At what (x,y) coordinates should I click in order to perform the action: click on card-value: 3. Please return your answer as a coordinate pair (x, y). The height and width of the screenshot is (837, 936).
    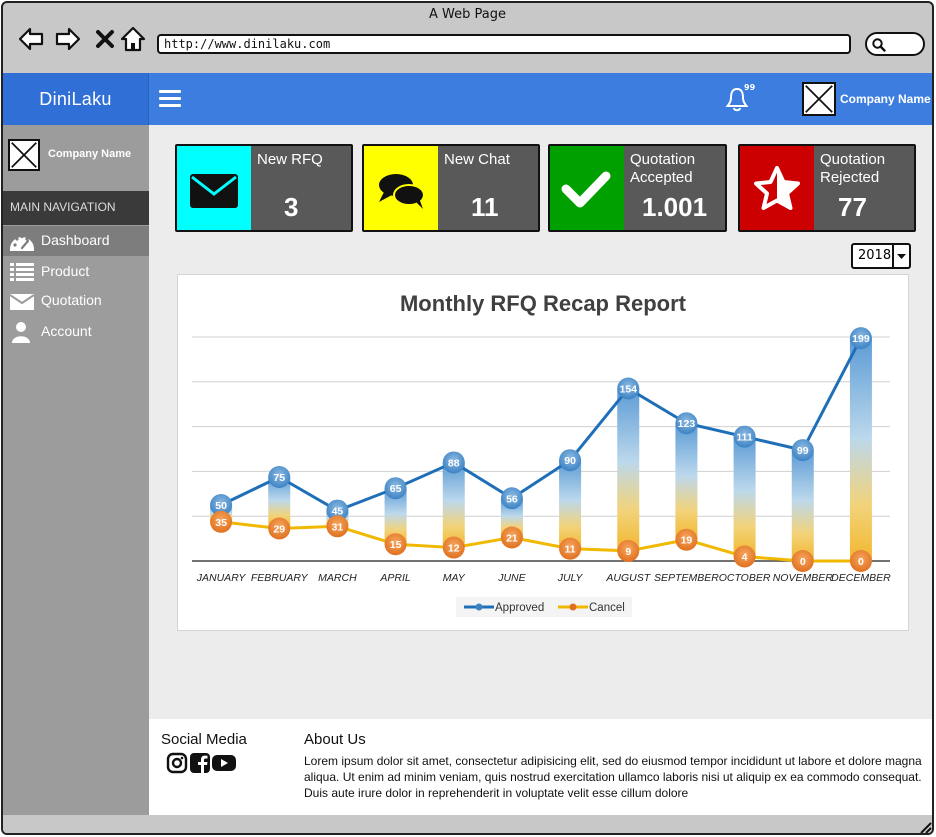
    Looking at the image, I should click on (291, 207).